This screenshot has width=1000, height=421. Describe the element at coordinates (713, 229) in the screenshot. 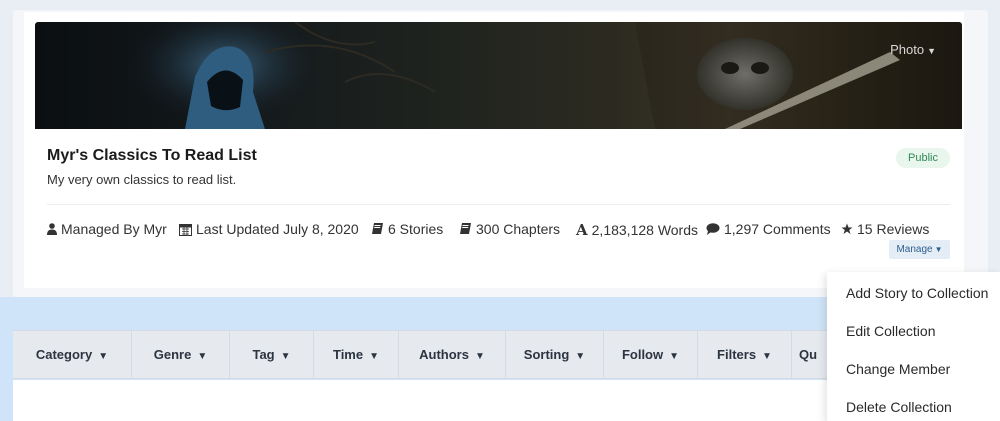

I see `comment-icon` at that location.